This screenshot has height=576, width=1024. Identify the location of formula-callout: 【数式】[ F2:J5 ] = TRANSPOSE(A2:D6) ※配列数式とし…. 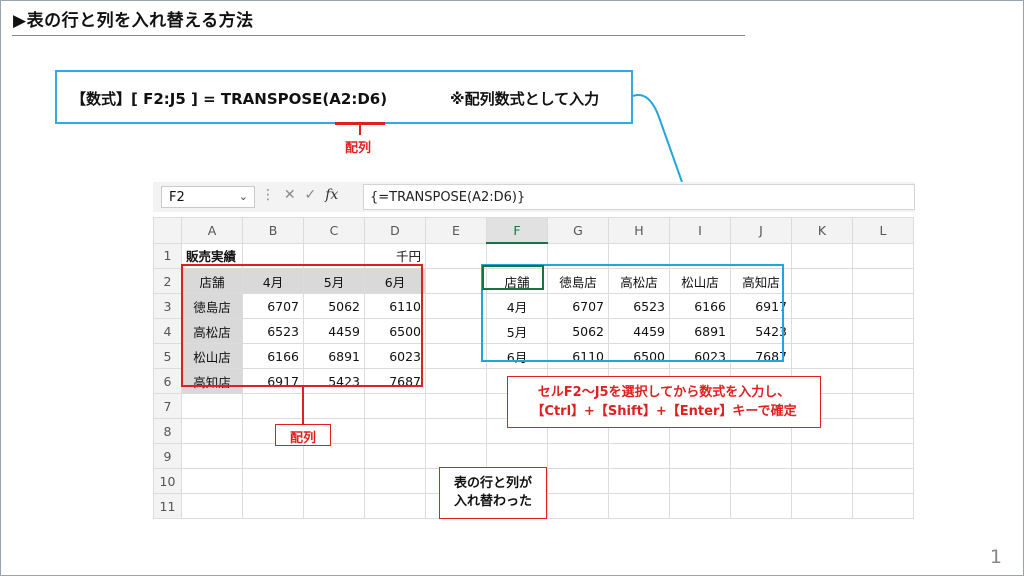
(344, 97).